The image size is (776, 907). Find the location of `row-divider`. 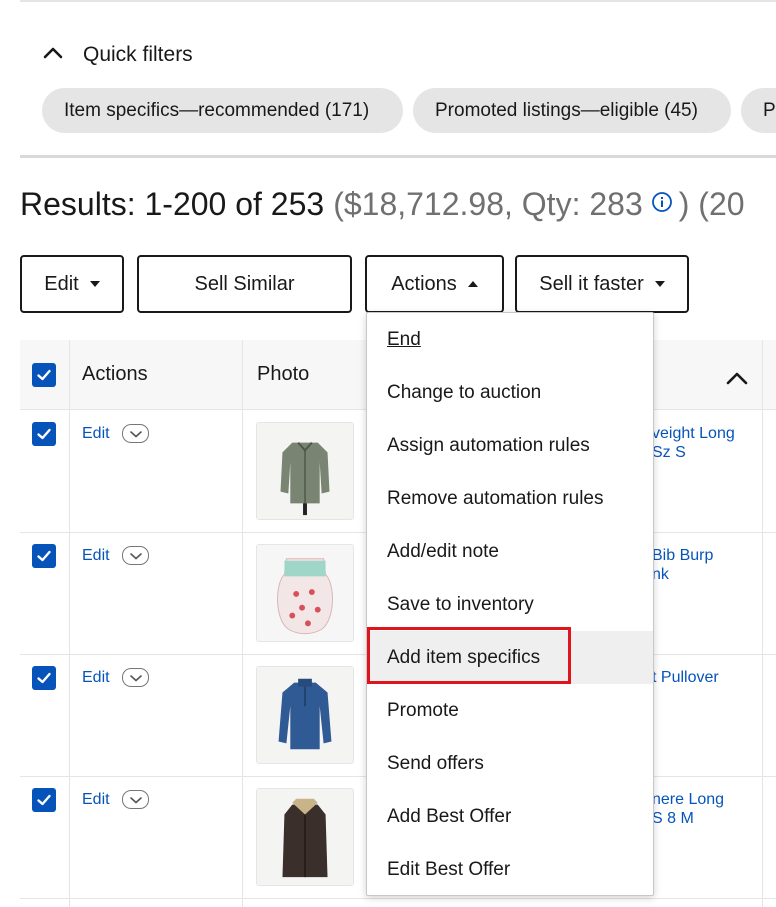

row-divider is located at coordinates (398, 898).